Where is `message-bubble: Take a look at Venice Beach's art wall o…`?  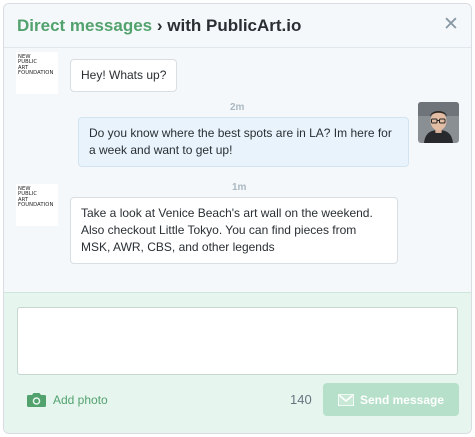 message-bubble: Take a look at Venice Beach's art wall o… is located at coordinates (234, 230).